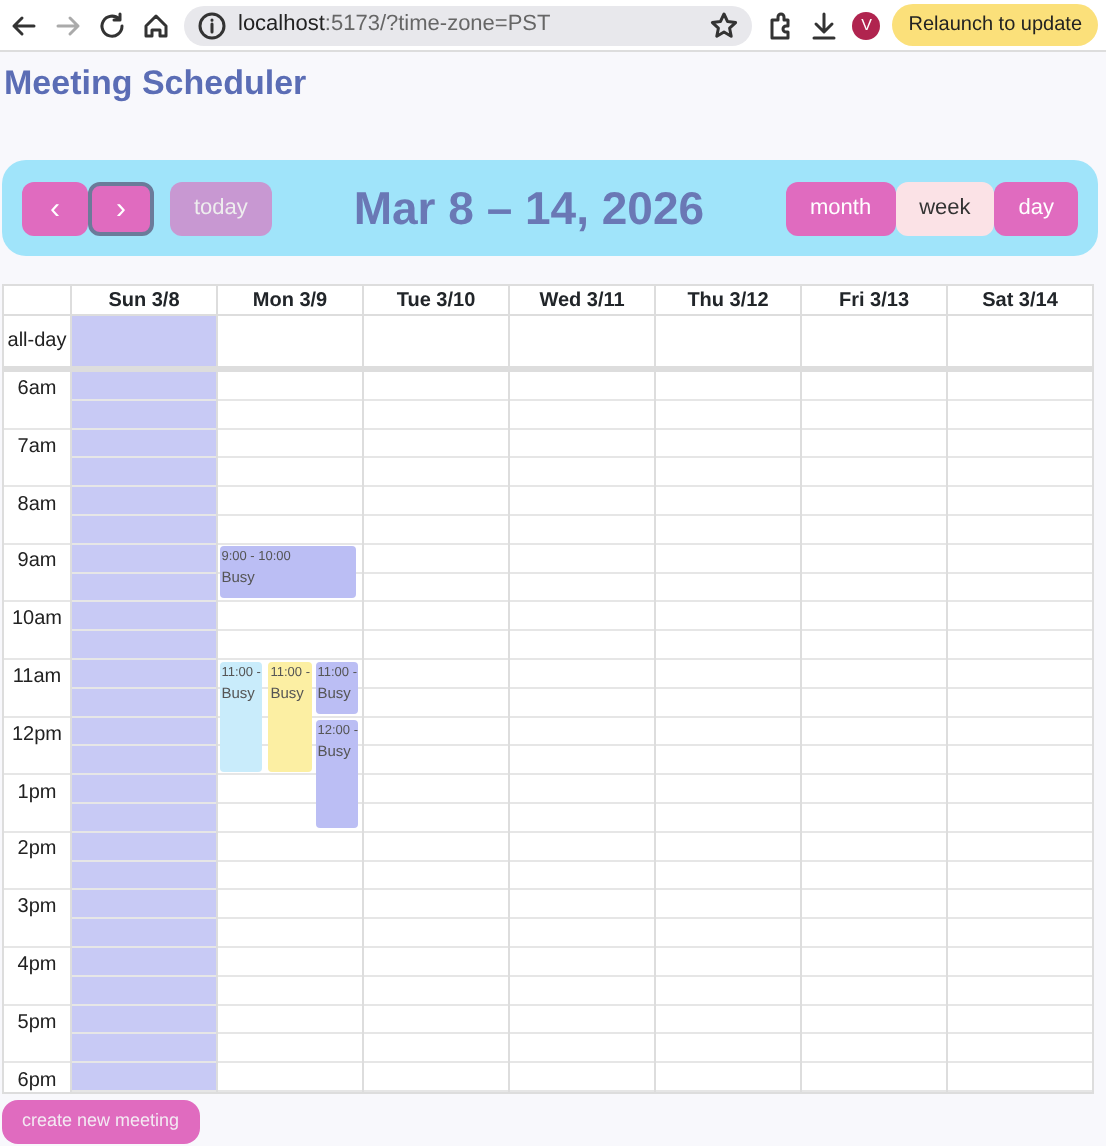 Image resolution: width=1106 pixels, height=1146 pixels. I want to click on time-label: 12pm, so click(36, 735).